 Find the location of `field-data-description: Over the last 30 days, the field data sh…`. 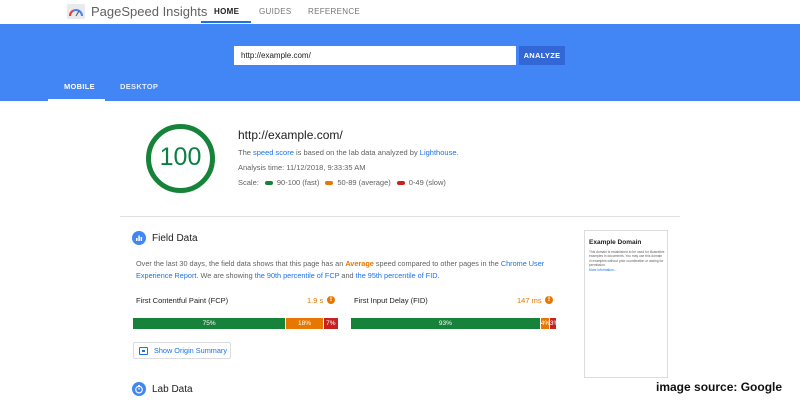

field-data-description: Over the last 30 days, the field data sh… is located at coordinates (351, 270).